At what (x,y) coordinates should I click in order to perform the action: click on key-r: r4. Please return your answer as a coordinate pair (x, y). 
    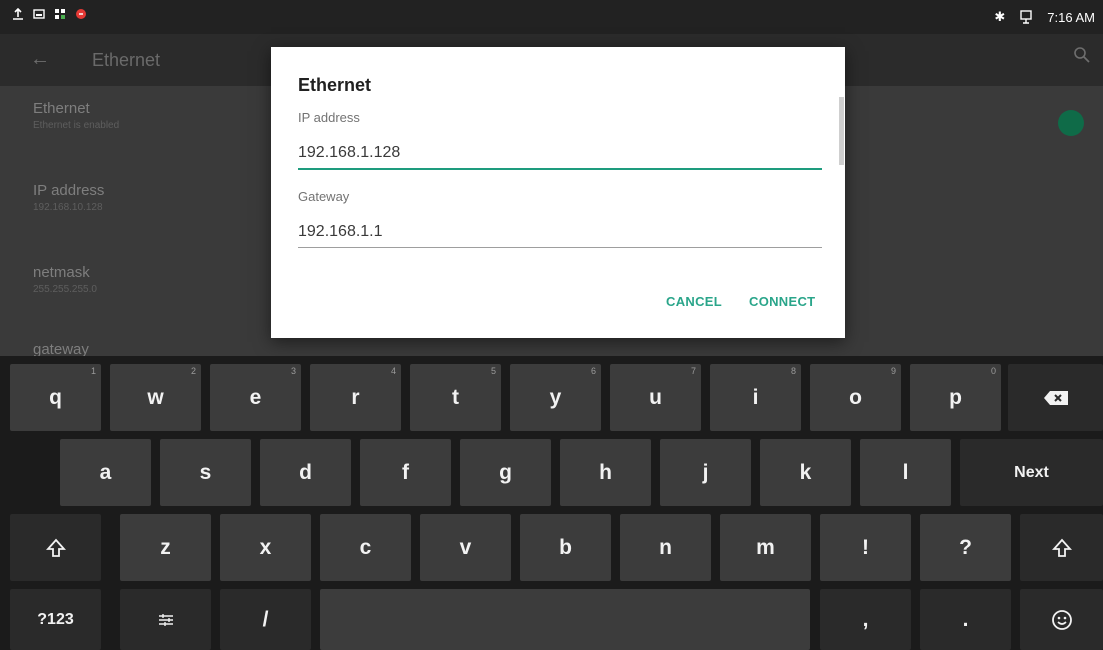
    Looking at the image, I should click on (355, 397).